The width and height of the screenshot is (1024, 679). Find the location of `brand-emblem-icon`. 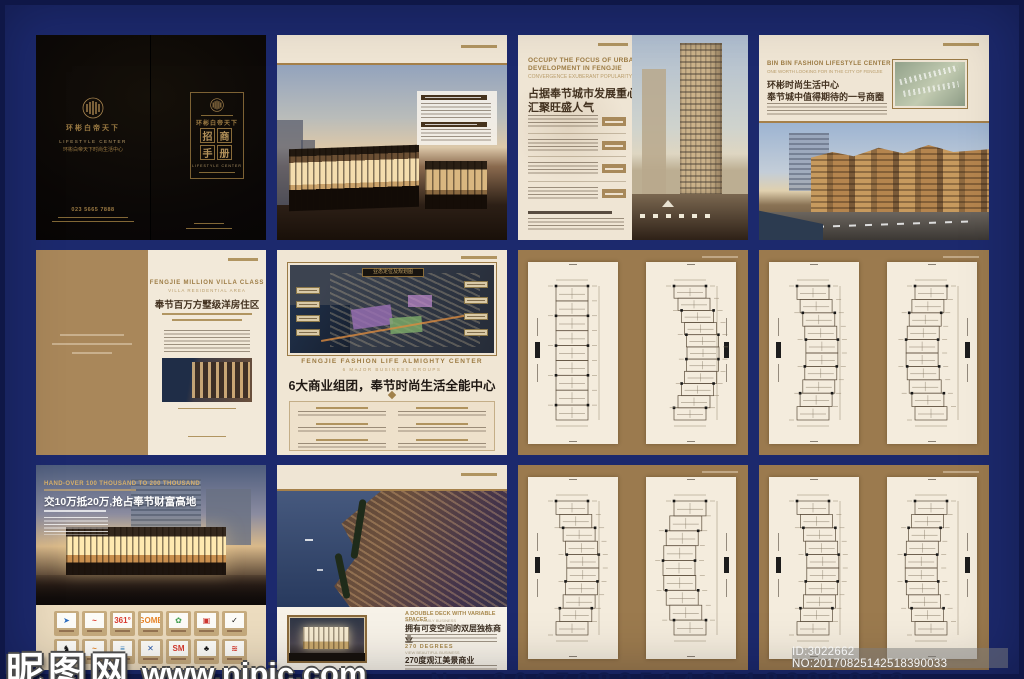

brand-emblem-icon is located at coordinates (93, 108).